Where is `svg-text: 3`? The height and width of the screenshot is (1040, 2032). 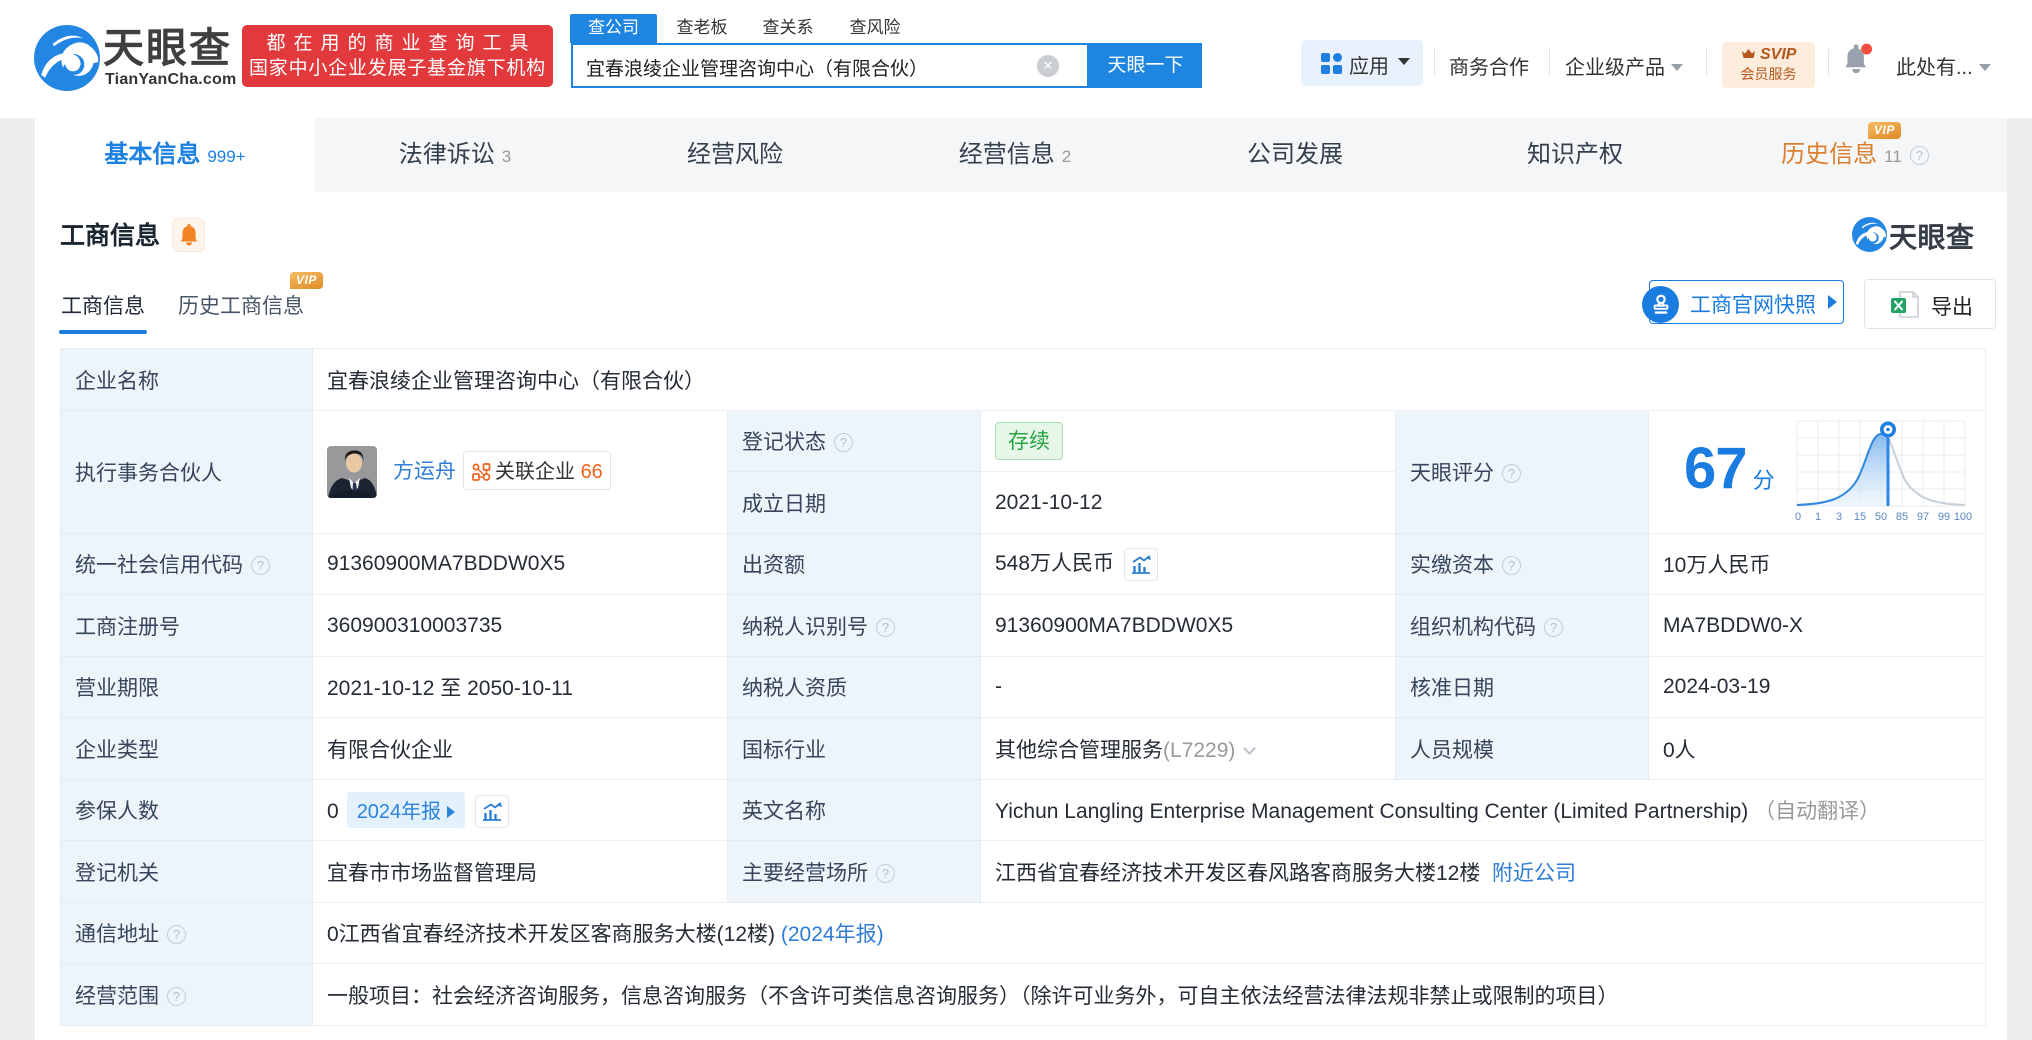
svg-text: 3 is located at coordinates (1839, 517).